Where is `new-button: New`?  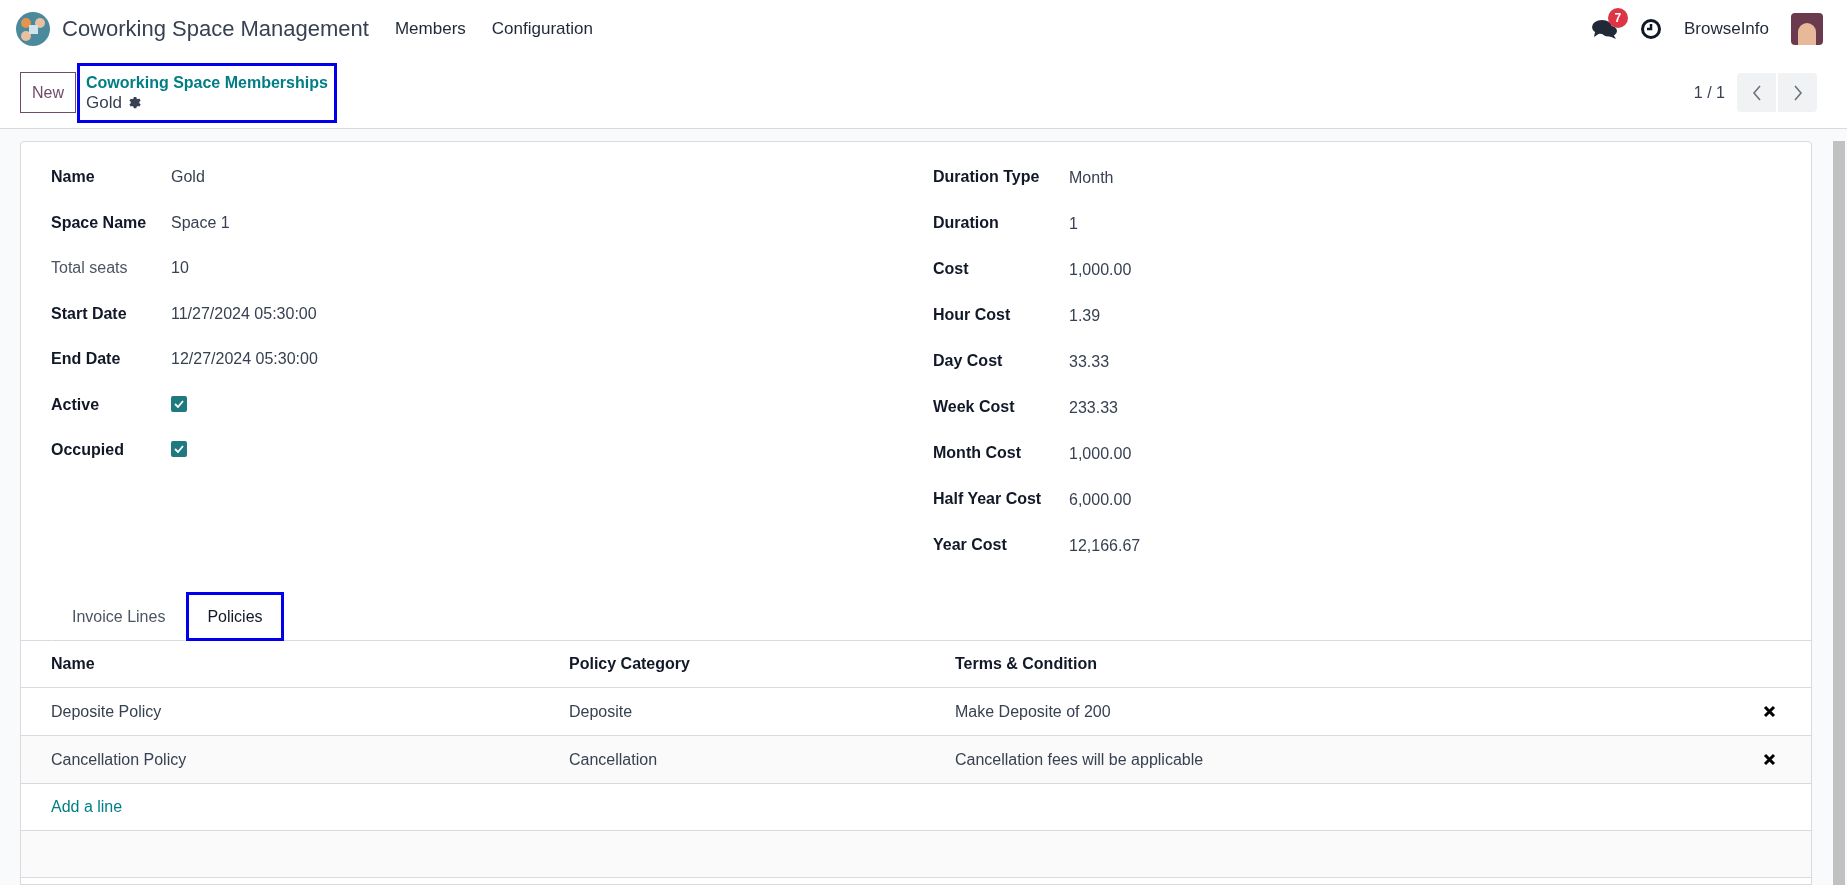 new-button: New is located at coordinates (48, 92).